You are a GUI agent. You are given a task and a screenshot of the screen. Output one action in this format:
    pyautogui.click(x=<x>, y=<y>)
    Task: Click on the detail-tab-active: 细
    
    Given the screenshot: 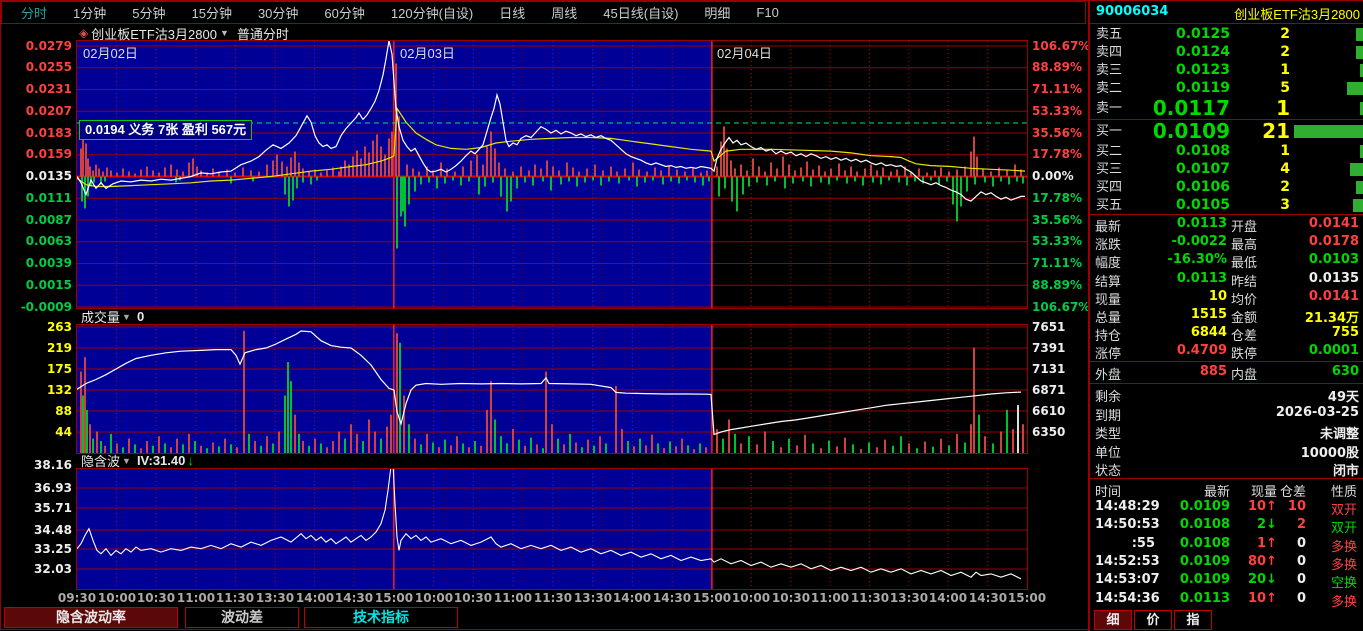 What is the action you would take?
    pyautogui.click(x=1113, y=620)
    